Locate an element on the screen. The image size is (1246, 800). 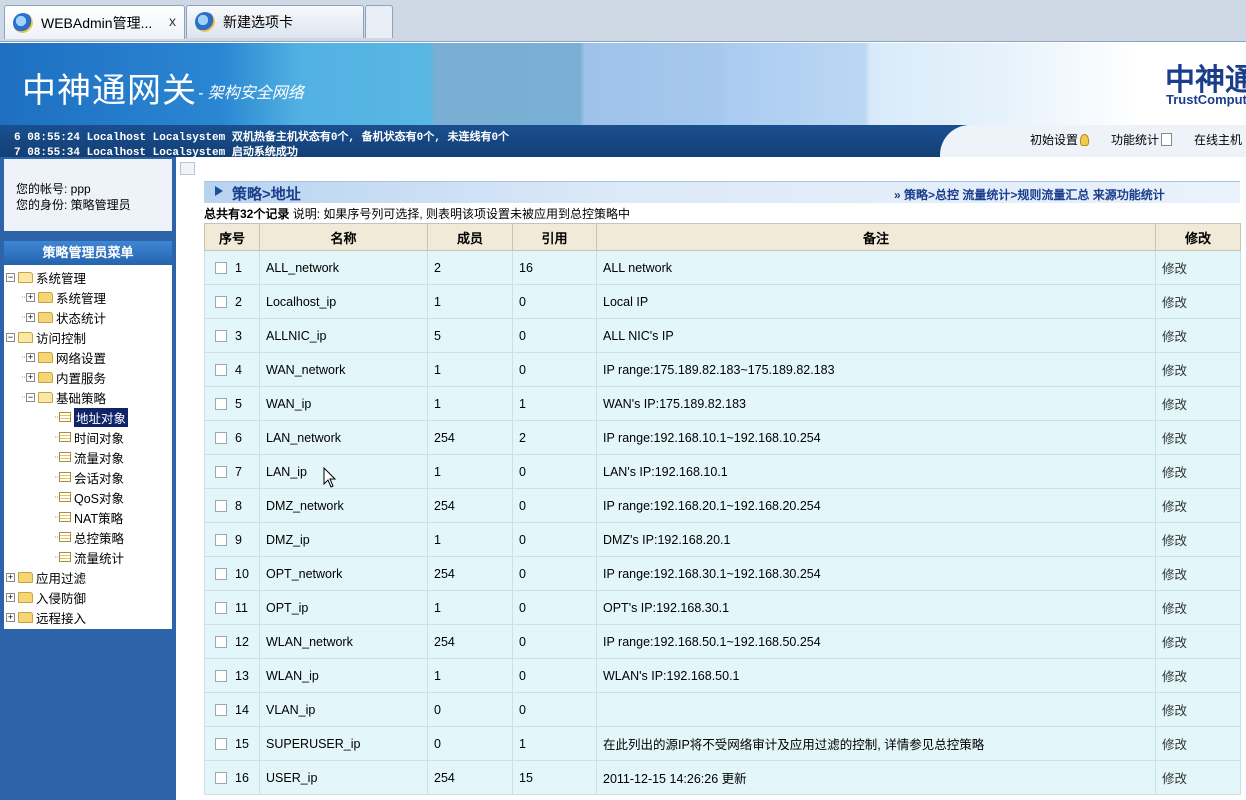
tab-new: 新建选项卡 is located at coordinates (275, 21).